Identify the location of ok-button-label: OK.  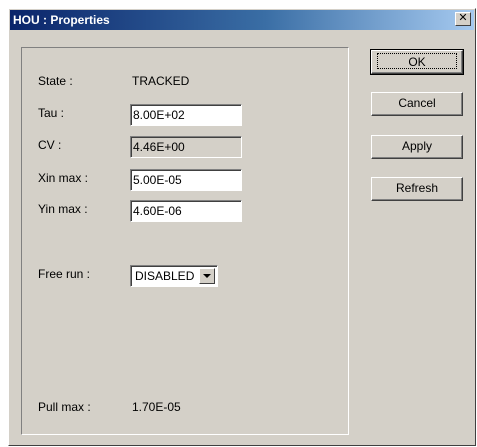
(417, 61).